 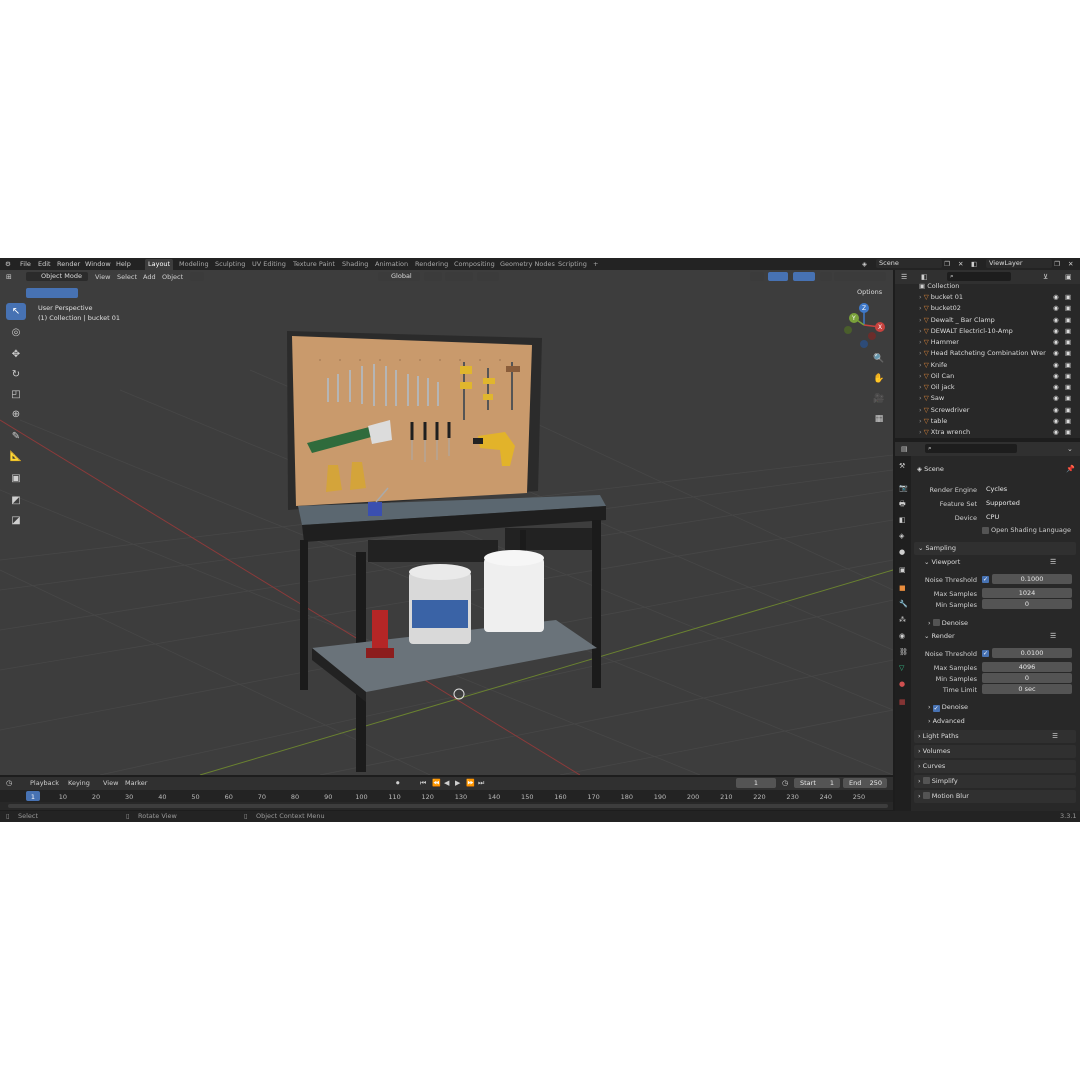 What do you see at coordinates (446, 783) in the screenshot?
I see `play-reverse-icon: ◀` at bounding box center [446, 783].